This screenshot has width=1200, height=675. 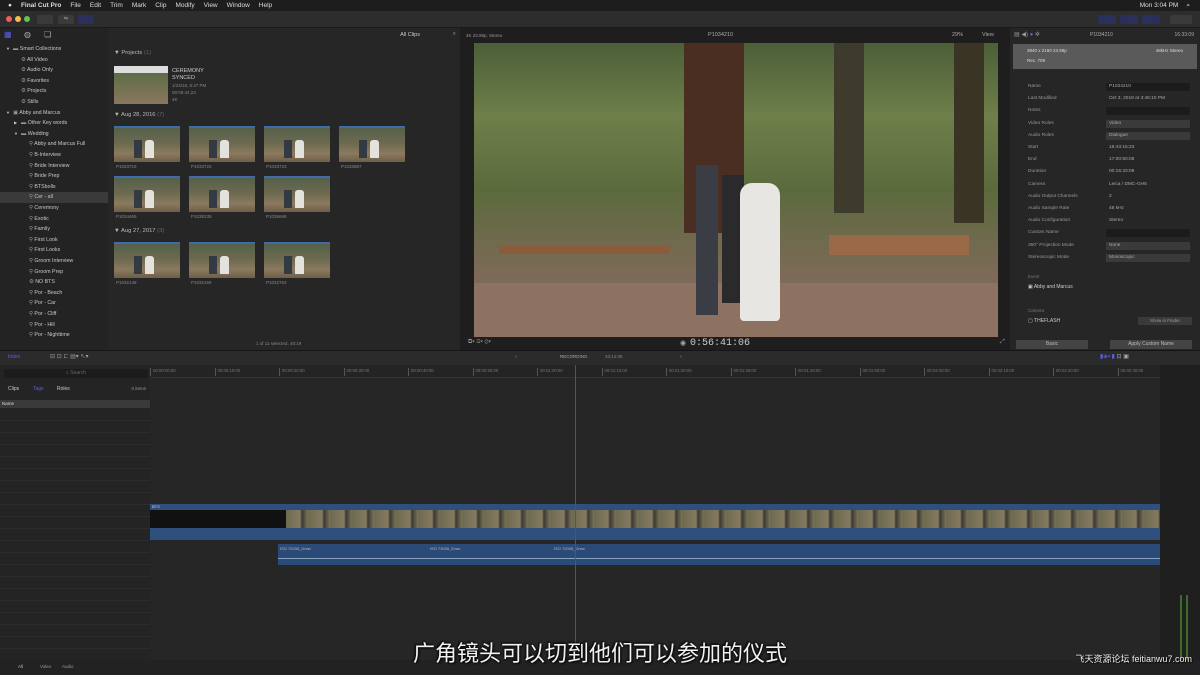 What do you see at coordinates (38, 389) in the screenshot?
I see `tab-tags: Tags` at bounding box center [38, 389].